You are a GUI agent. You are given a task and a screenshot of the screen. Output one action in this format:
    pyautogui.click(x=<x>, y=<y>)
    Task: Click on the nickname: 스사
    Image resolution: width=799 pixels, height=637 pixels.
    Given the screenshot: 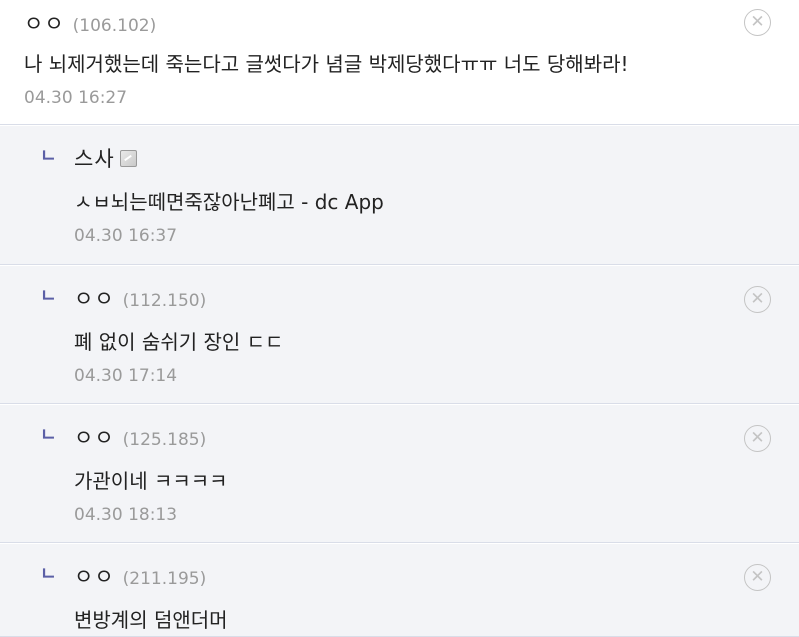 What is the action you would take?
    pyautogui.click(x=94, y=158)
    